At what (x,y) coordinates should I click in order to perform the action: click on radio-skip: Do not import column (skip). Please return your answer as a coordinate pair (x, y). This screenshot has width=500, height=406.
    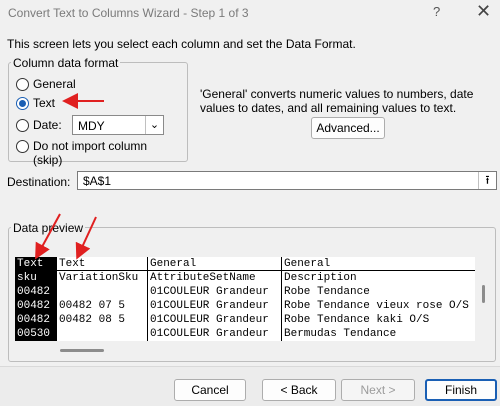
    Looking at the image, I should click on (96, 153).